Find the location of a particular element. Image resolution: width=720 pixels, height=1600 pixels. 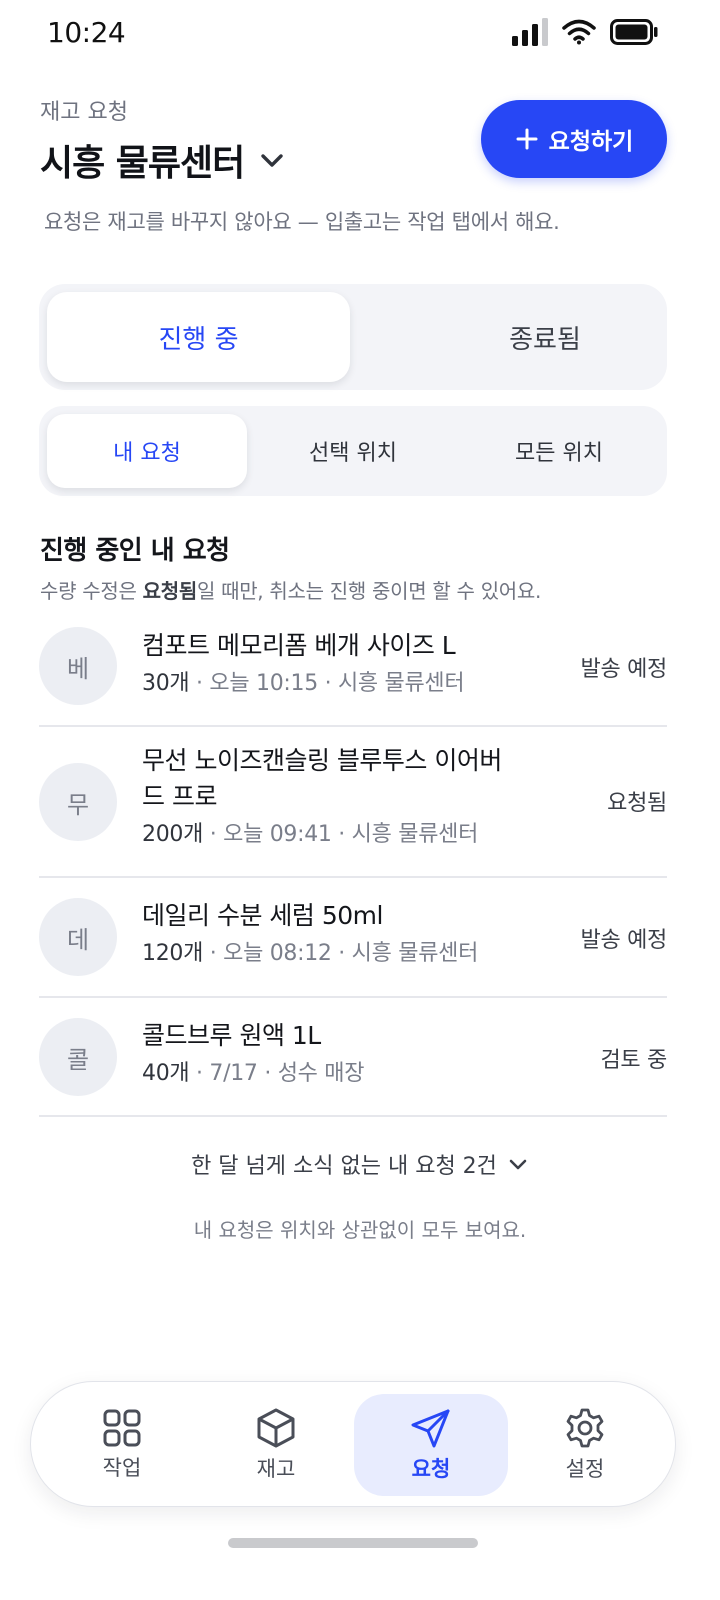

grid-icon is located at coordinates (122, 1428).